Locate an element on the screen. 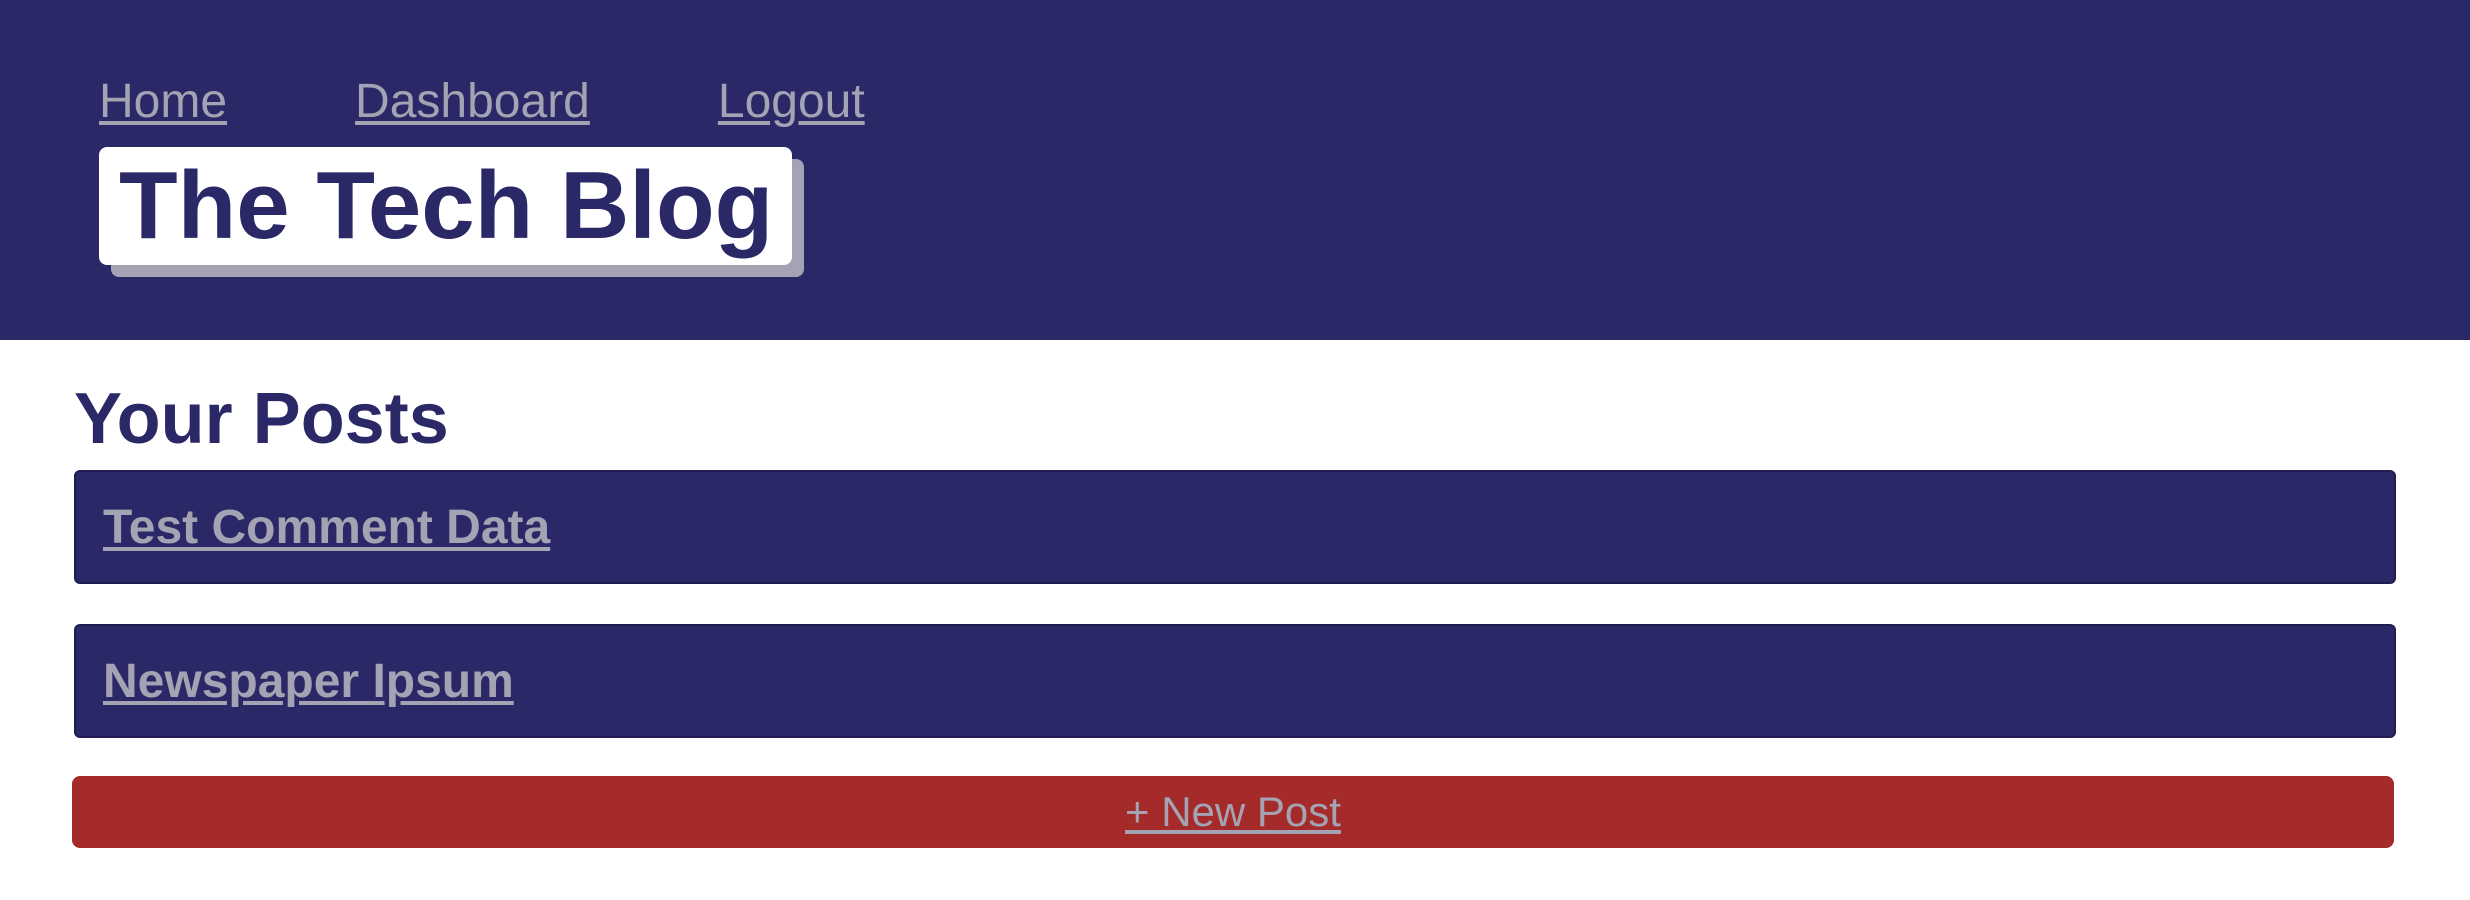 Image resolution: width=2470 pixels, height=900 pixels. nav-logout-link: Logout is located at coordinates (791, 102).